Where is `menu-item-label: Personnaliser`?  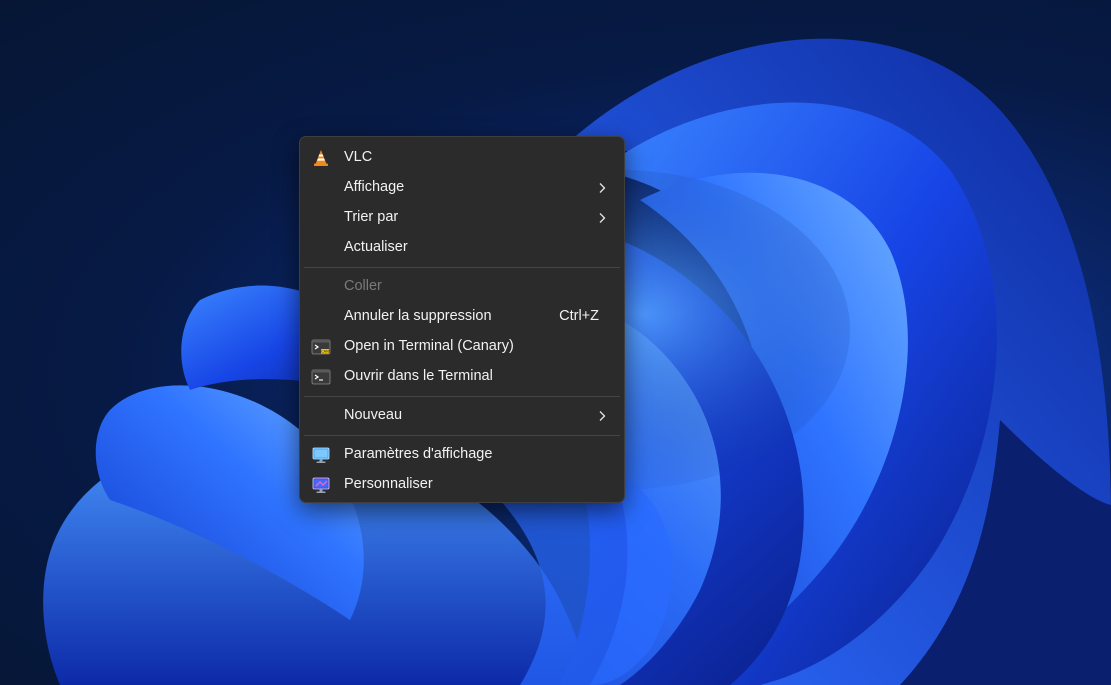 menu-item-label: Personnaliser is located at coordinates (388, 484).